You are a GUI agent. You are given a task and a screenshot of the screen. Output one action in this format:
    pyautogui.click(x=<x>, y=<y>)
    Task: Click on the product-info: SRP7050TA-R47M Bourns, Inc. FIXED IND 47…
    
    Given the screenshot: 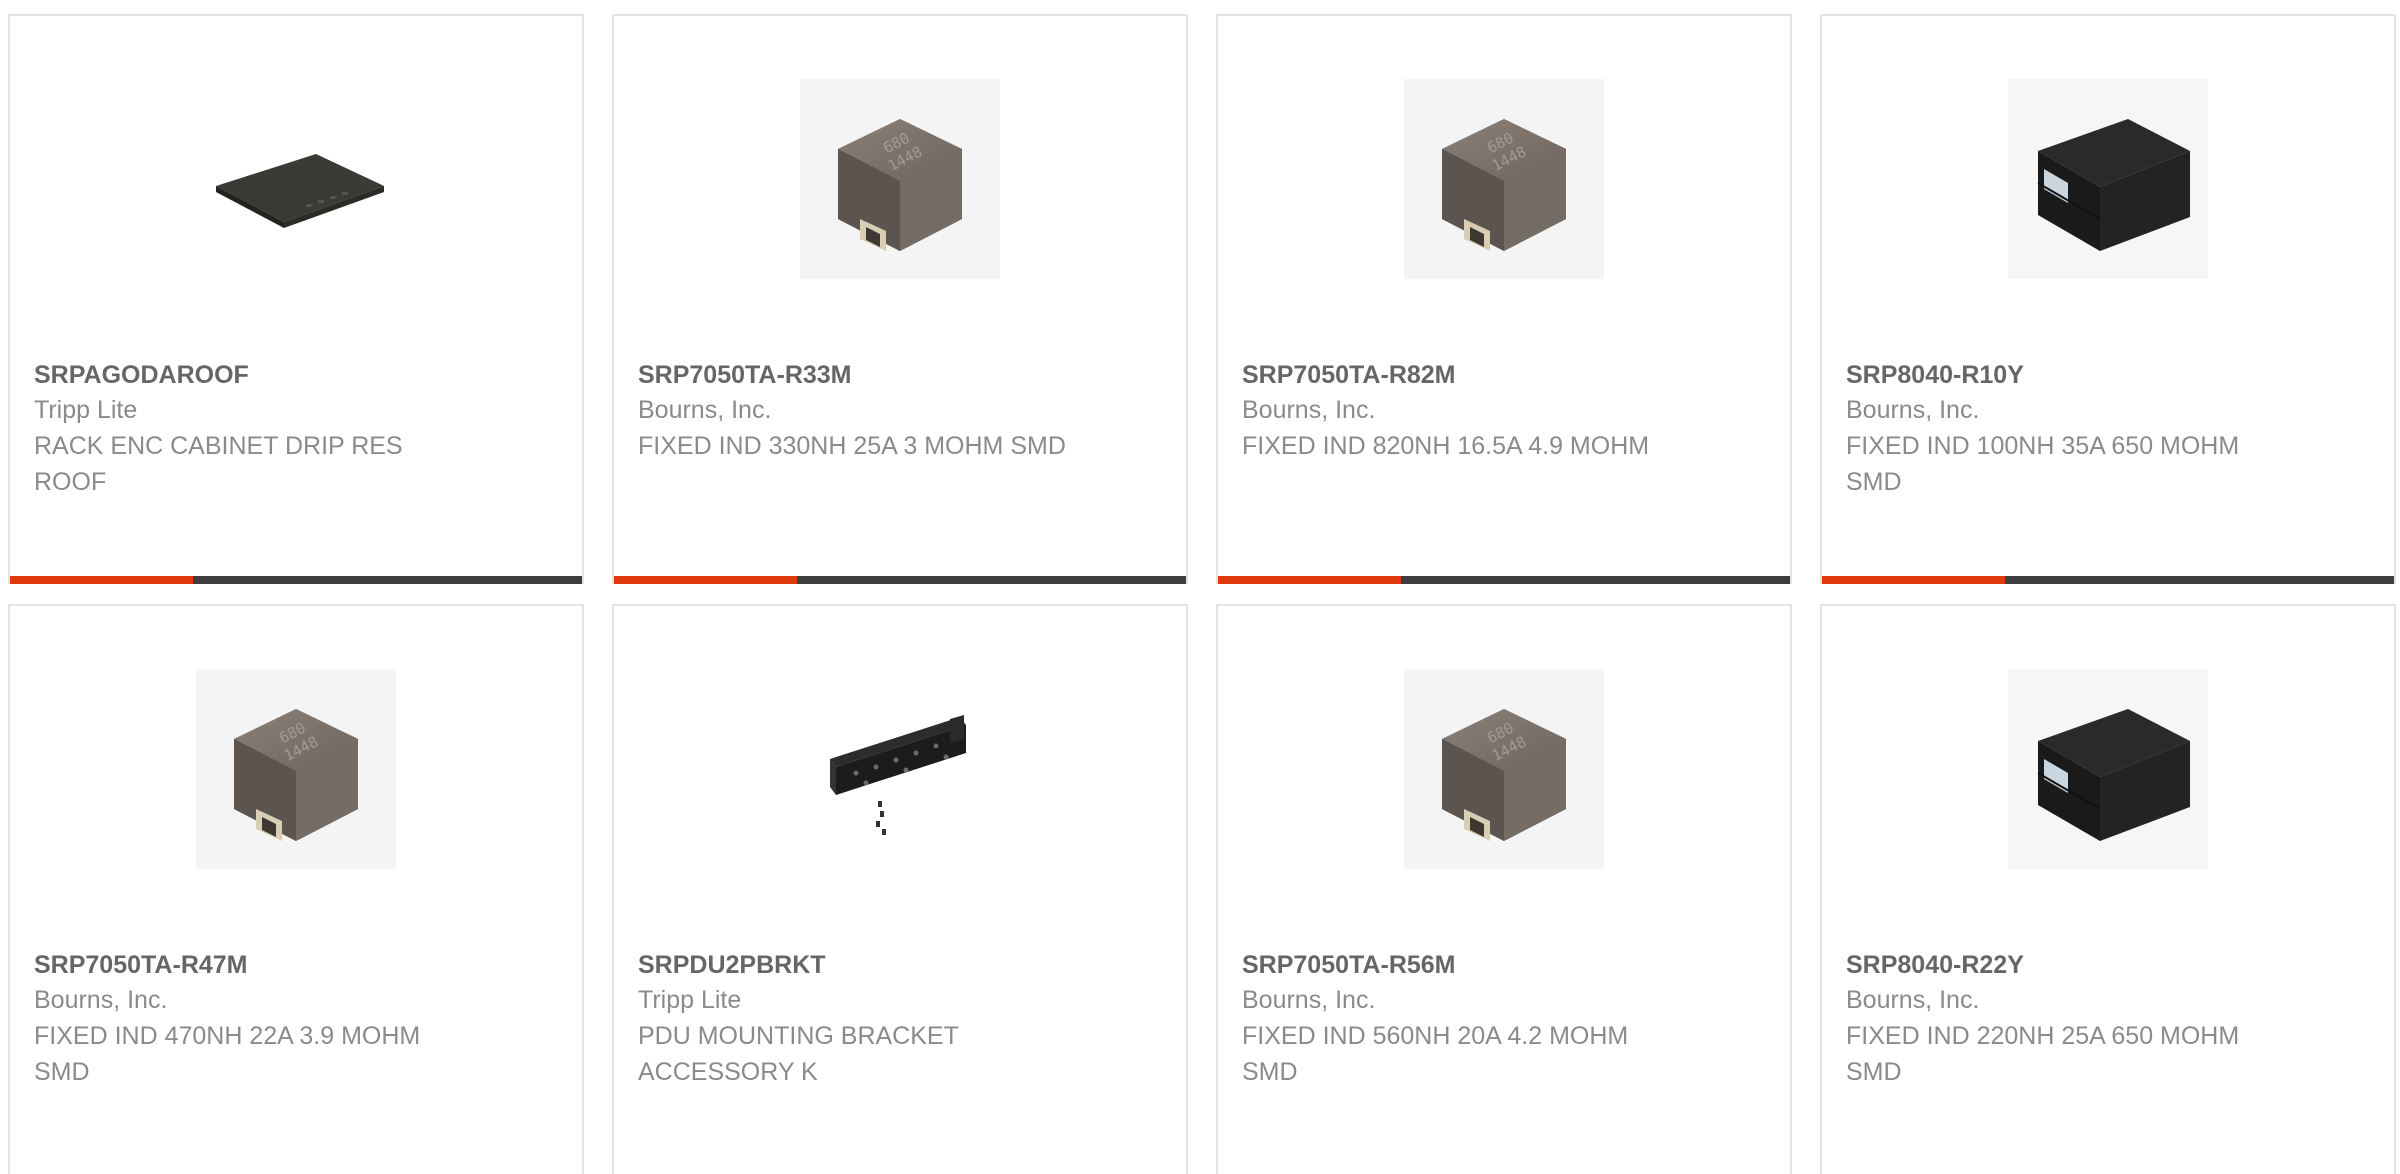 What is the action you would take?
    pyautogui.click(x=296, y=1019)
    